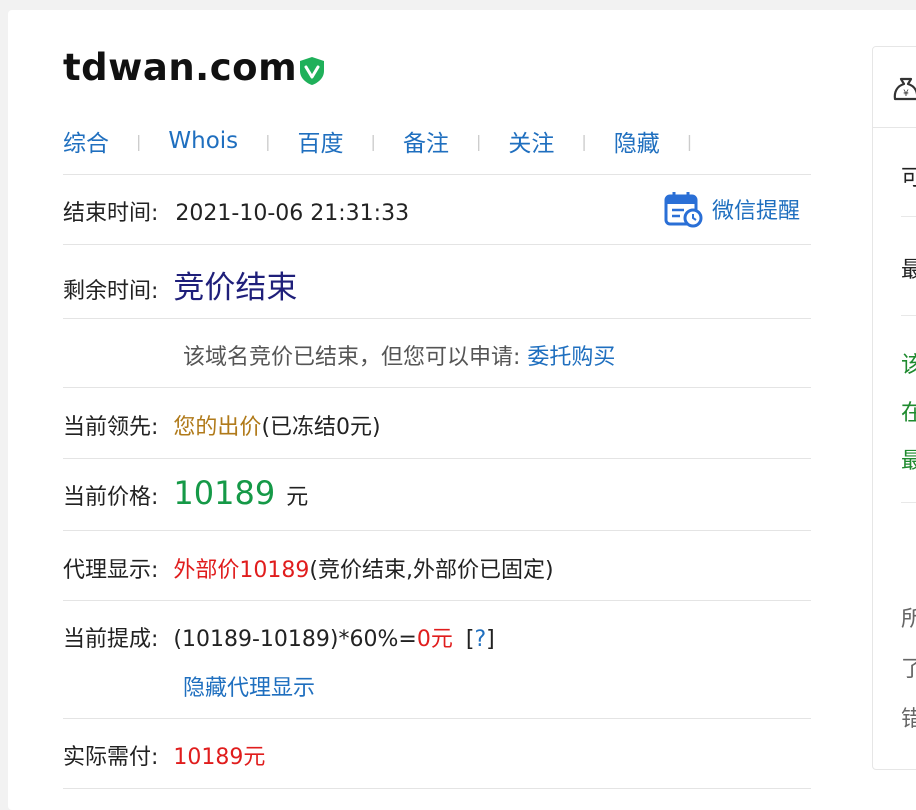 Image resolution: width=916 pixels, height=810 pixels. What do you see at coordinates (908, 411) in the screenshot?
I see `side-text-4: 在` at bounding box center [908, 411].